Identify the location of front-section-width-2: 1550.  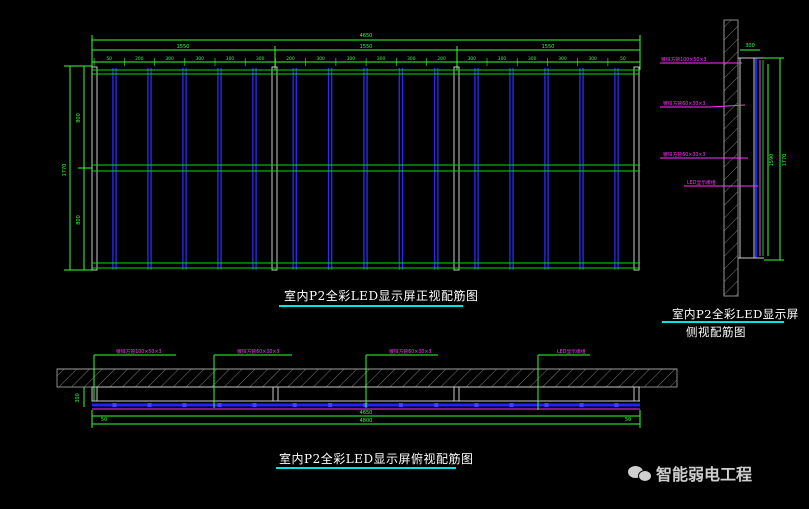
(366, 47).